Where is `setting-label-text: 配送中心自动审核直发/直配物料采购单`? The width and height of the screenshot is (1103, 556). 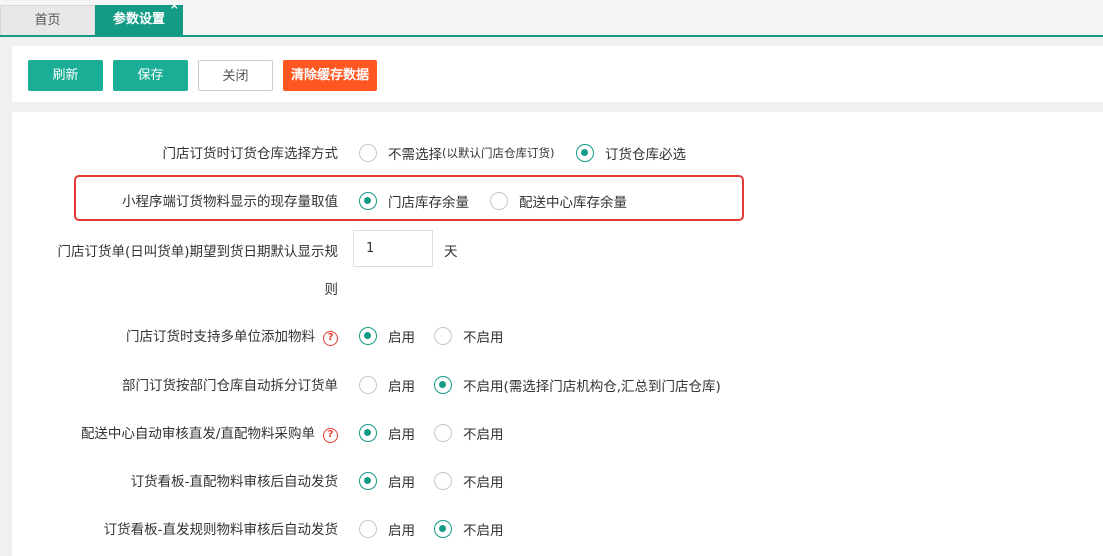 setting-label-text: 配送中心自动审核直发/直配物料采购单 is located at coordinates (197, 434).